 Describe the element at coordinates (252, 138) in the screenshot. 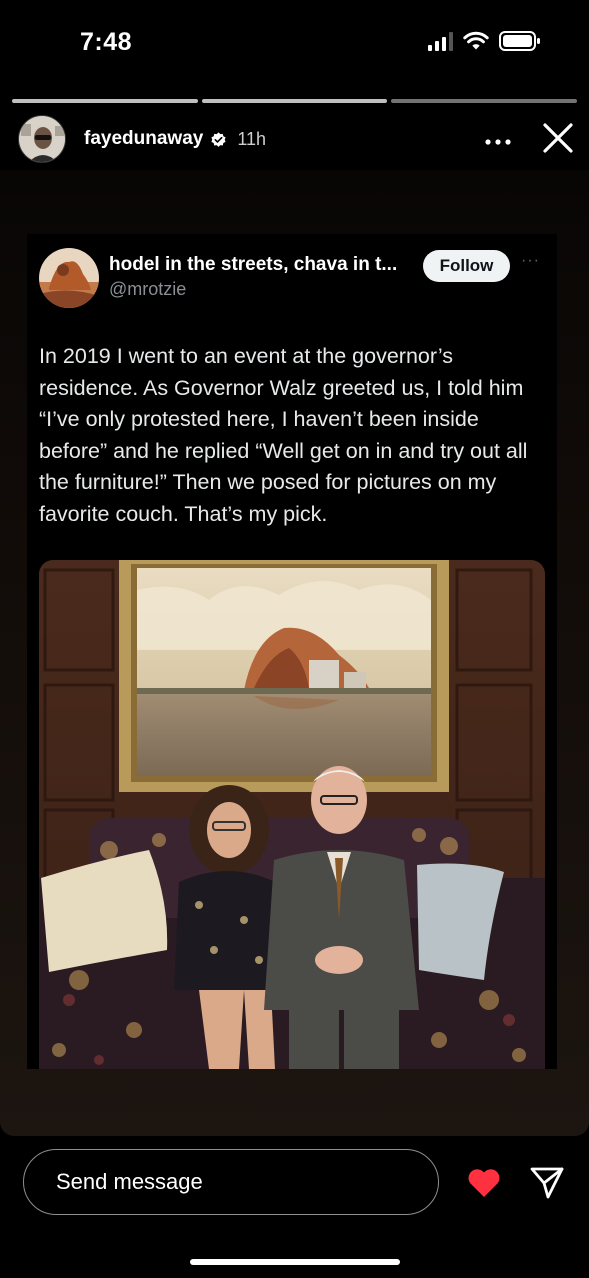

I see `story-timestamp: 11h` at that location.